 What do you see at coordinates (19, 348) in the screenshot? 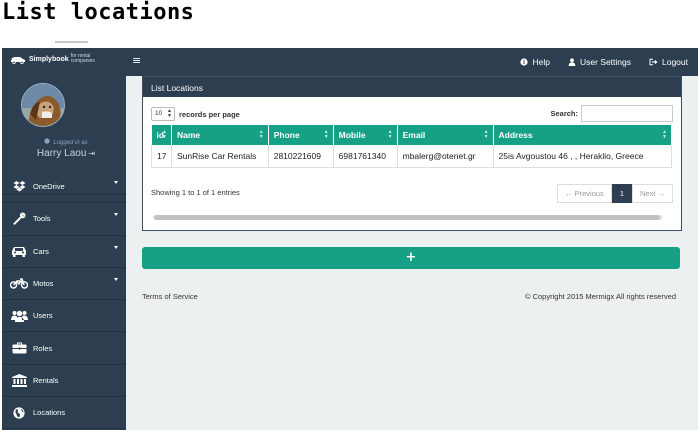
I see `briefcase-icon` at bounding box center [19, 348].